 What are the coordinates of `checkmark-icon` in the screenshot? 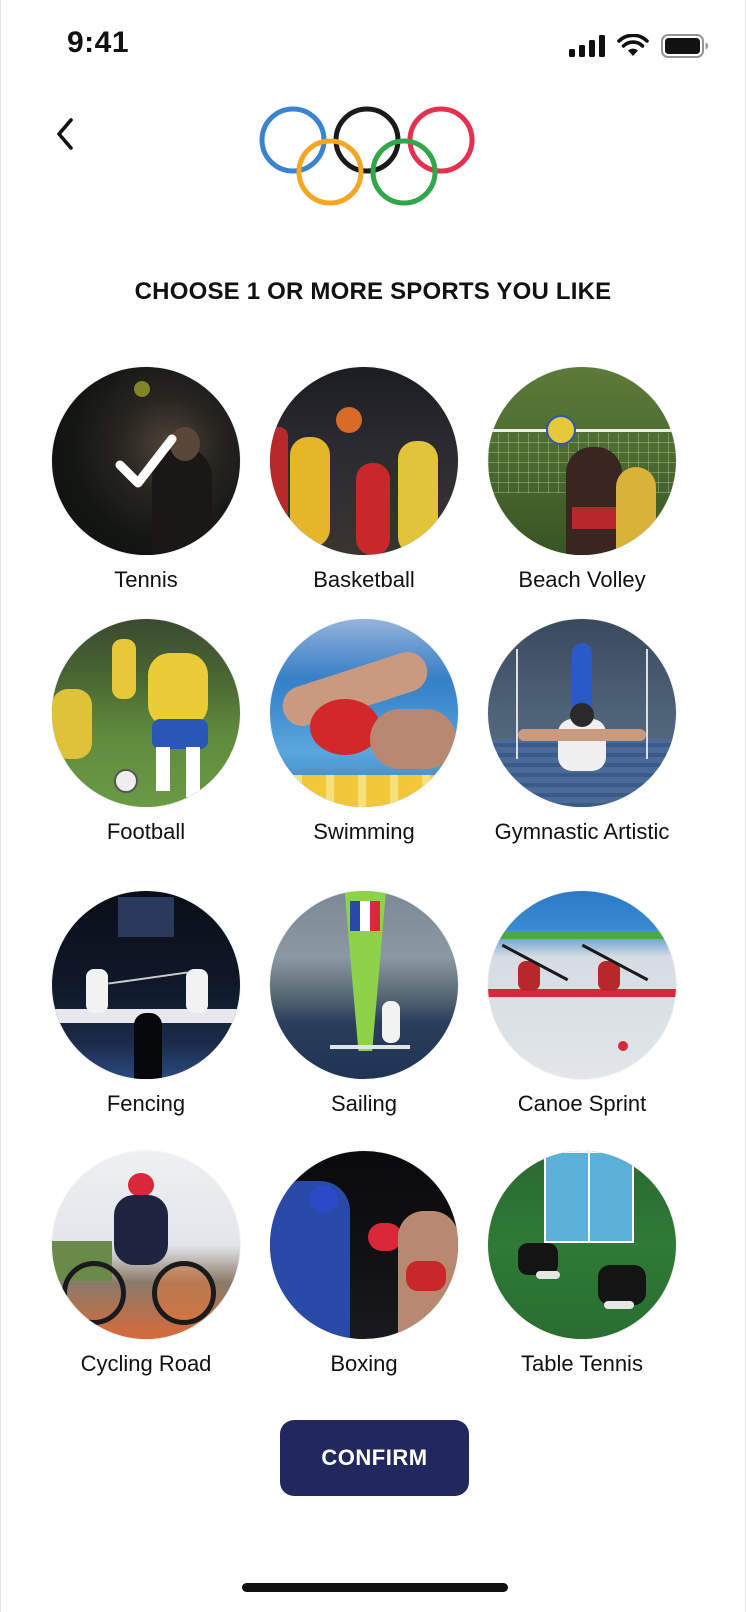 It's located at (146, 461).